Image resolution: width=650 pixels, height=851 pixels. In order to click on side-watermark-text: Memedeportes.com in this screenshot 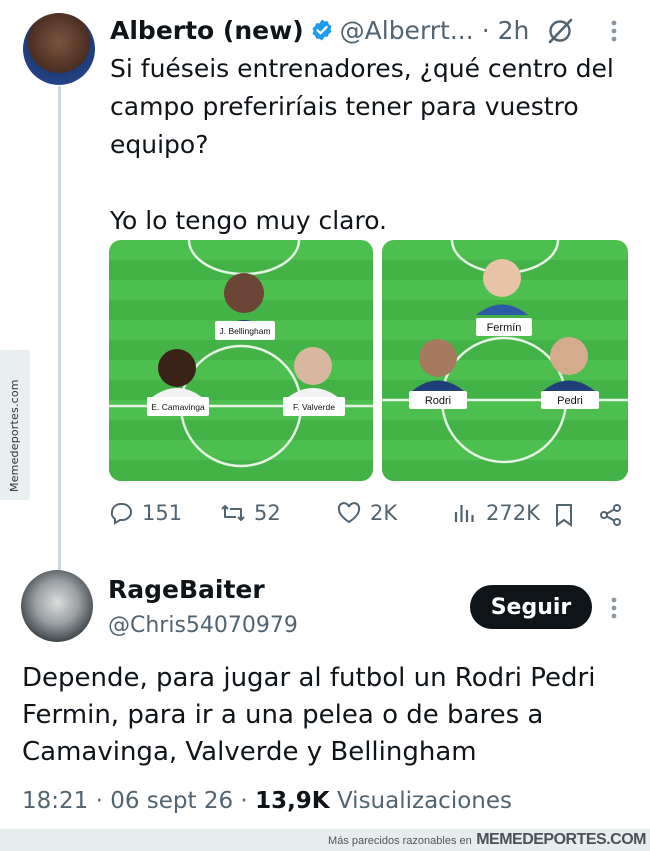, I will do `click(14, 435)`.